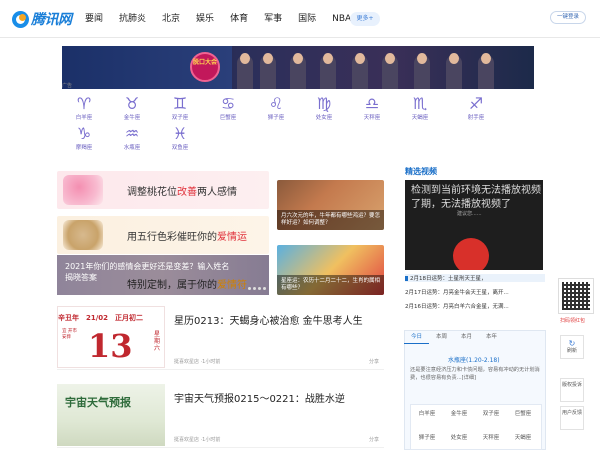 The image size is (600, 450). What do you see at coordinates (416, 337) in the screenshot?
I see `tab-today: 今日` at bounding box center [416, 337].